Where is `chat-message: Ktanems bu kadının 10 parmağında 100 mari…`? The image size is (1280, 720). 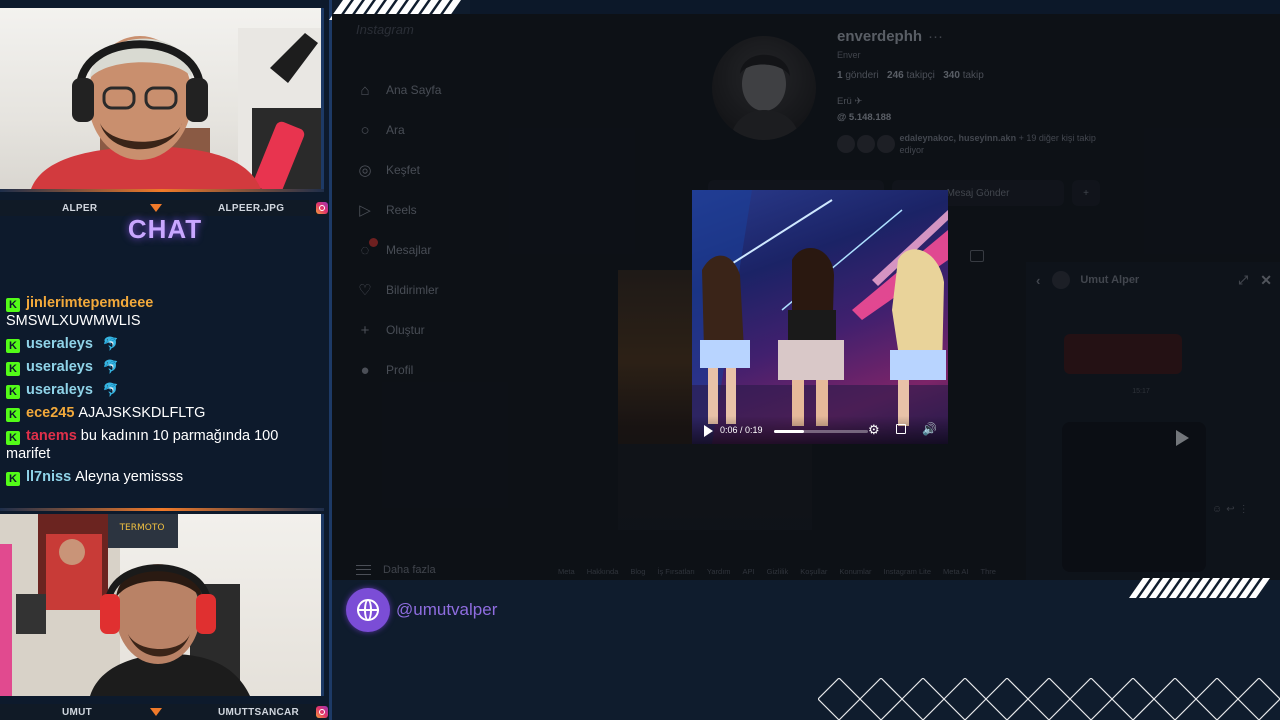 chat-message: Ktanems bu kadının 10 parmağında 100 mari… is located at coordinates (165, 445).